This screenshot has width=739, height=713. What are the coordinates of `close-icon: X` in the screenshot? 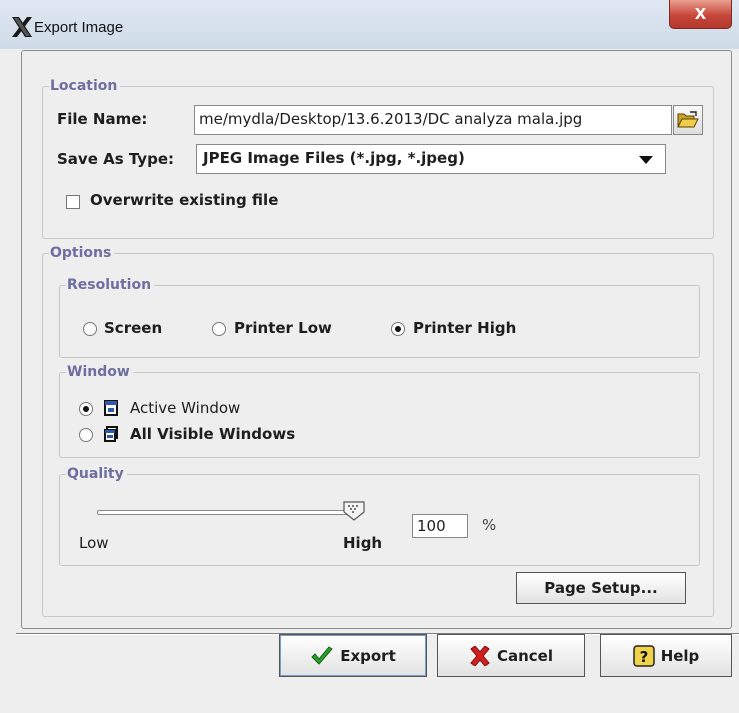 It's located at (700, 14).